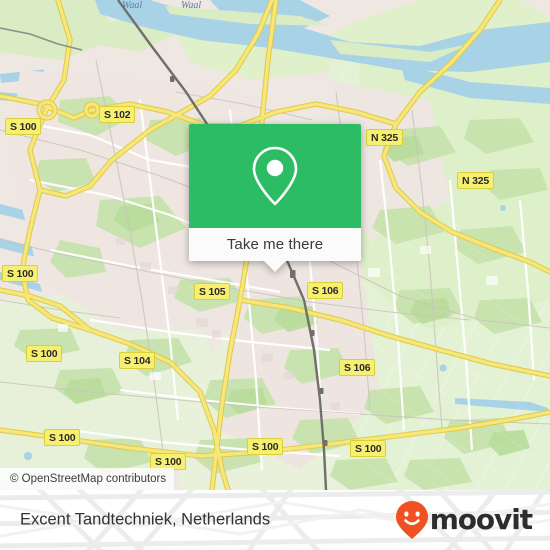 This screenshot has width=550, height=550. I want to click on footer-bar: Excent Tandtechniek, Netherlands moovit, so click(275, 520).